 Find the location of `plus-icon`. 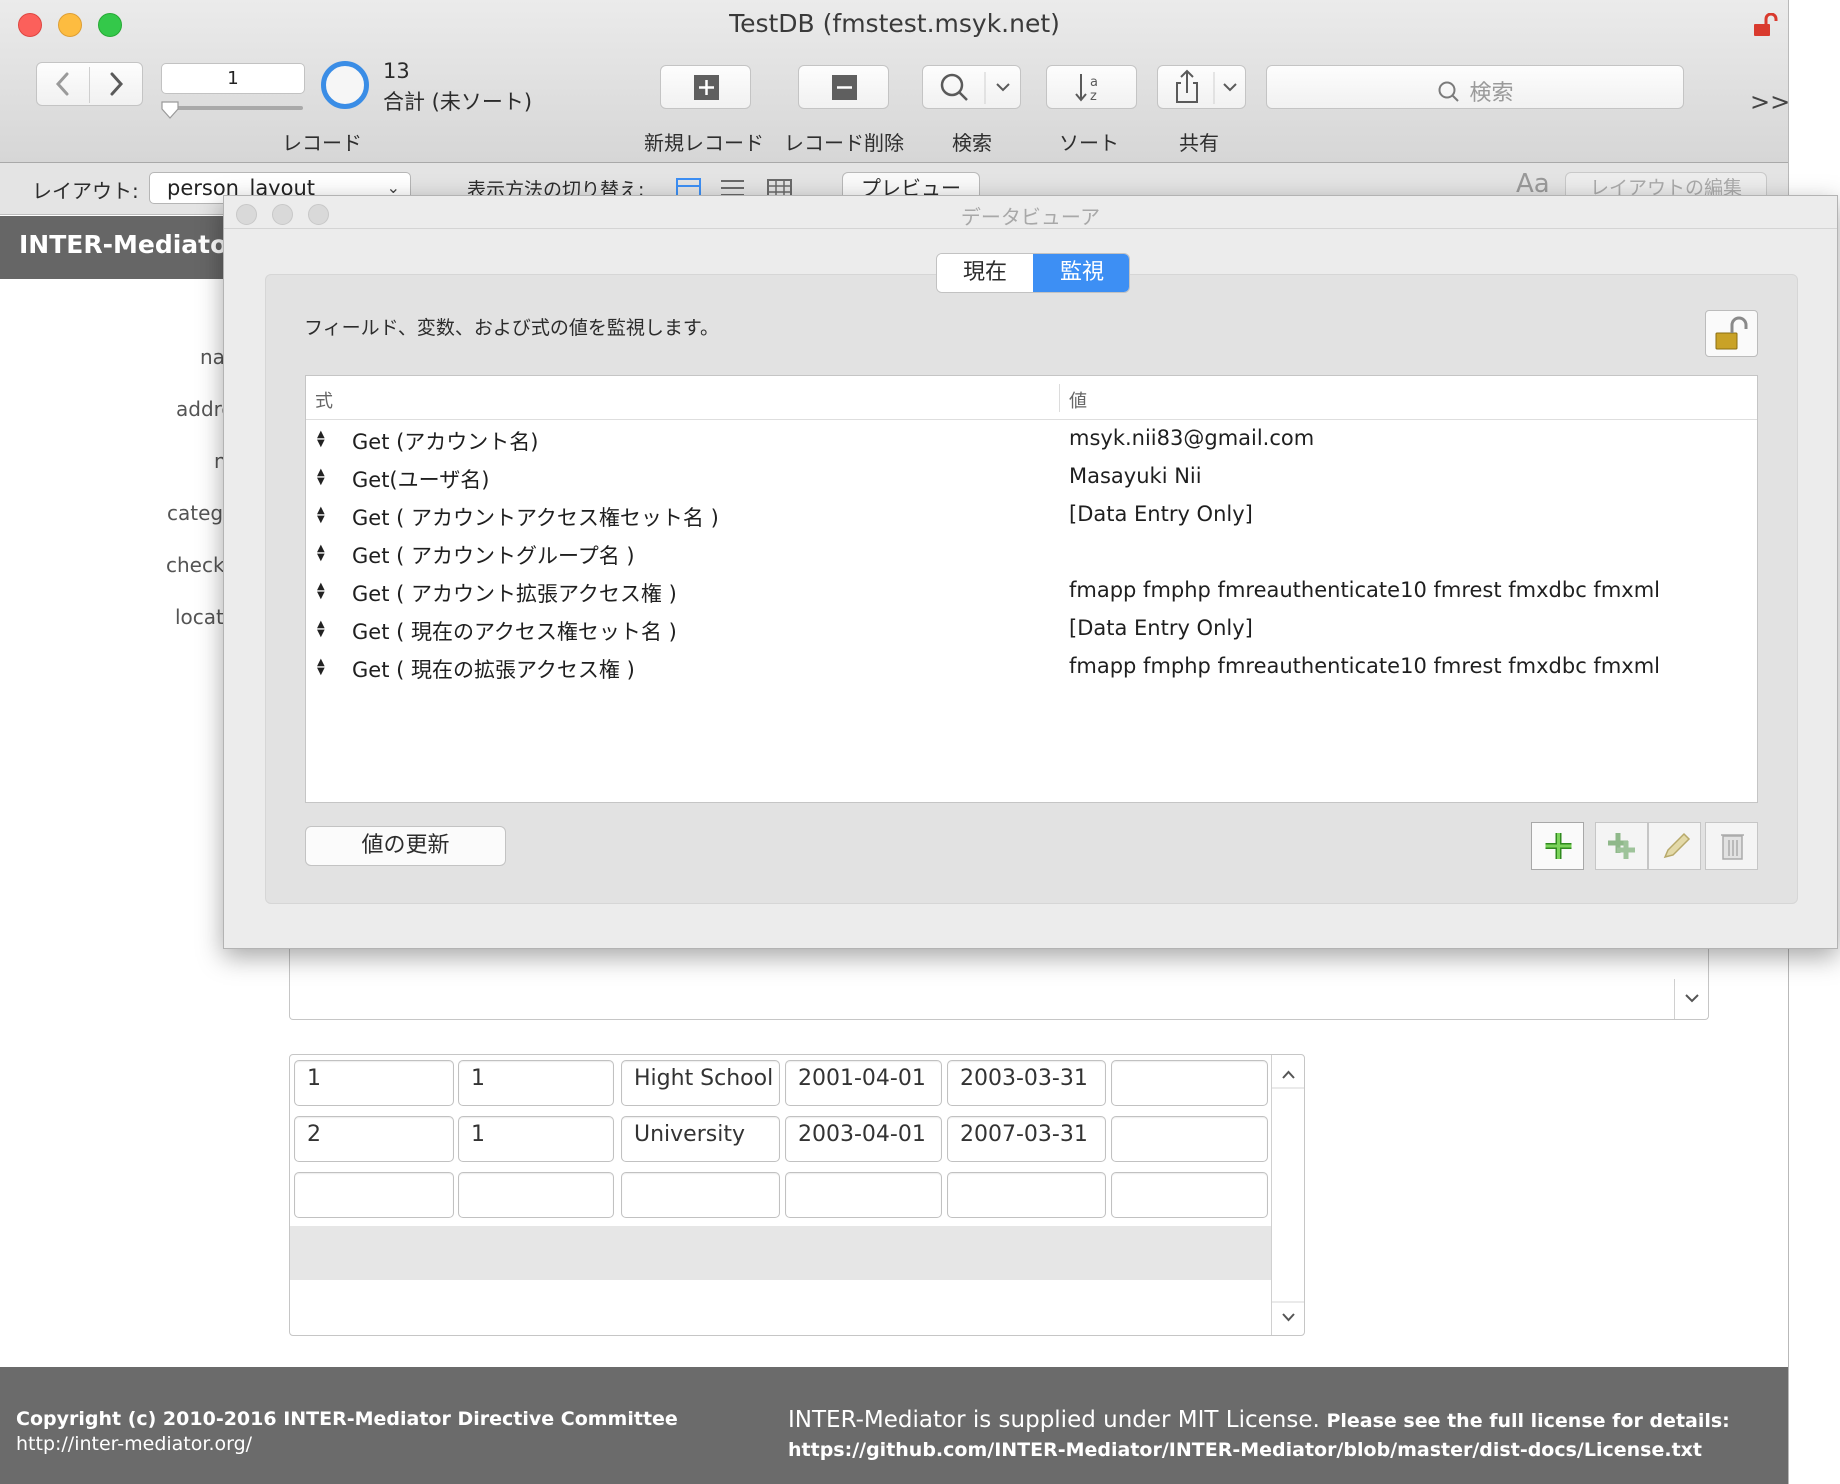

plus-icon is located at coordinates (1558, 846).